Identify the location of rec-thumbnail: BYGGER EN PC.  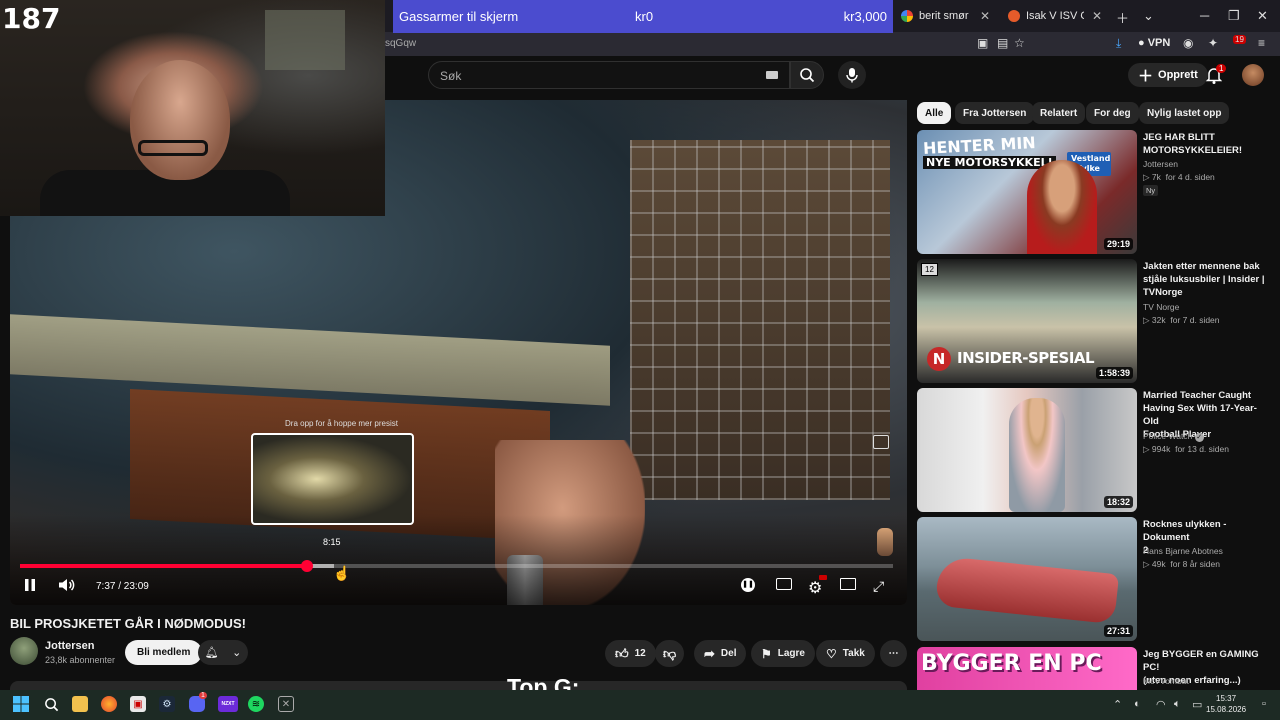
(1027, 668).